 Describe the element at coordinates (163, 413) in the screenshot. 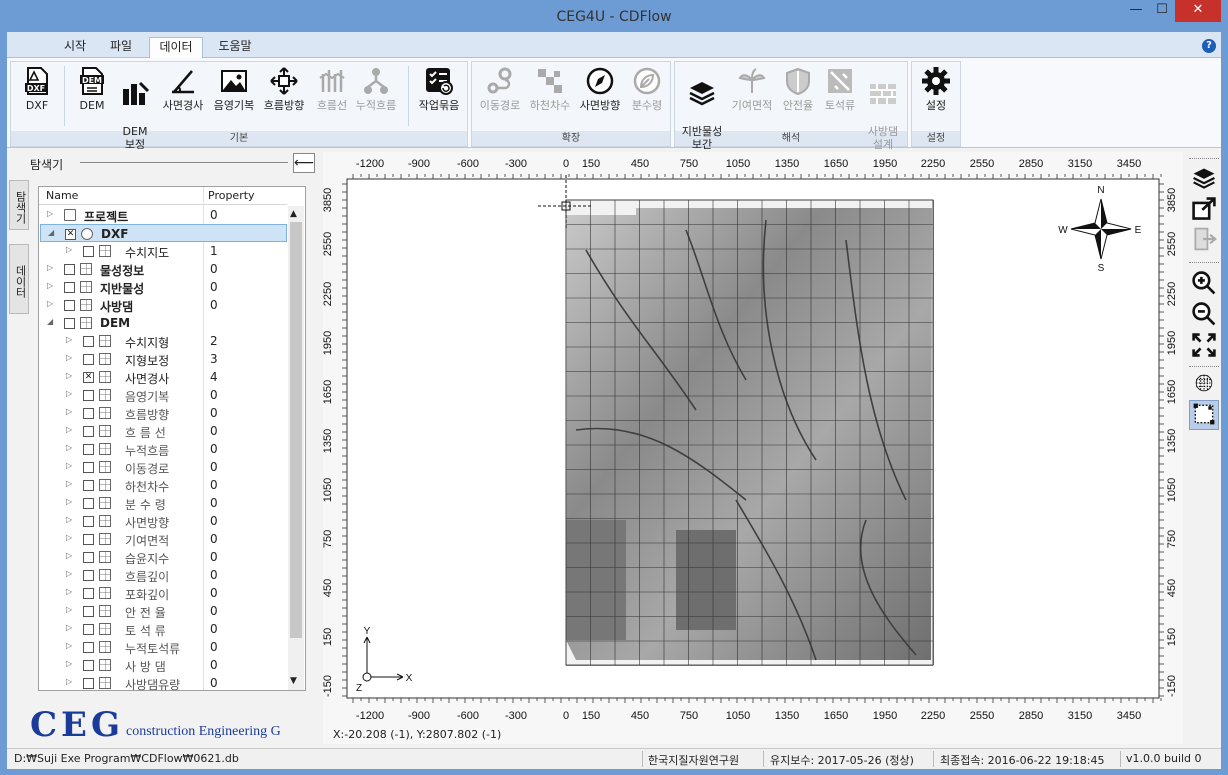

I see `tree-row: ▷ 흐름방향 0` at that location.